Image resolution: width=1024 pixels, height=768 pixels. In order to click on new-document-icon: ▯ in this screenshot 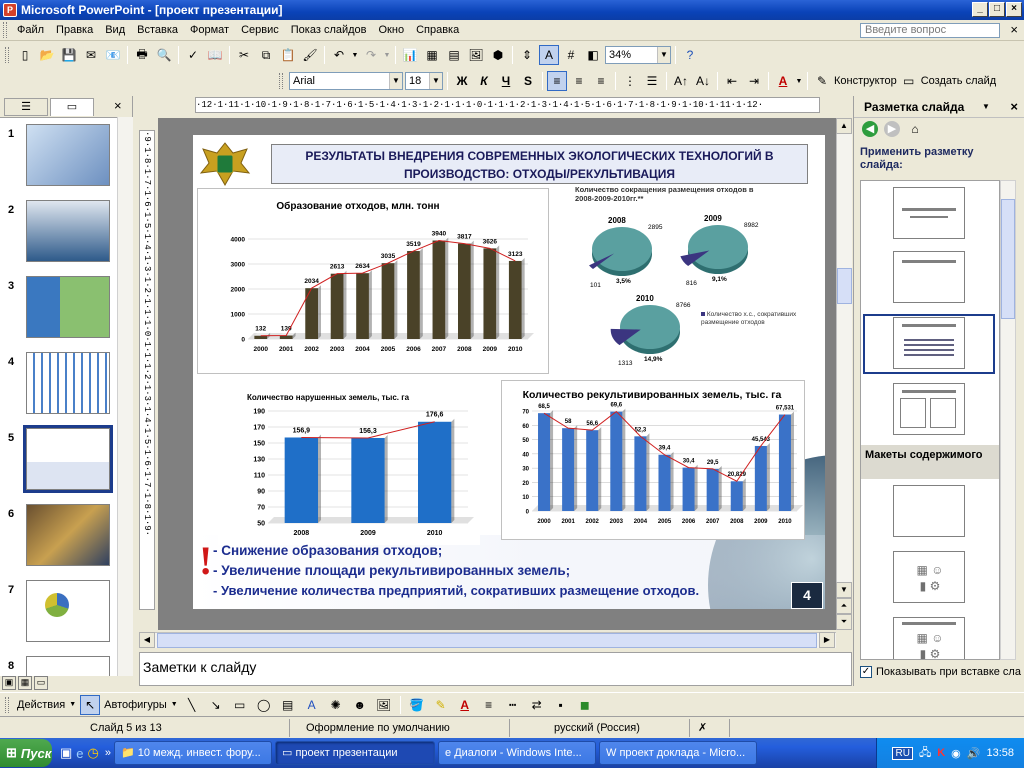, I will do `click(25, 55)`.